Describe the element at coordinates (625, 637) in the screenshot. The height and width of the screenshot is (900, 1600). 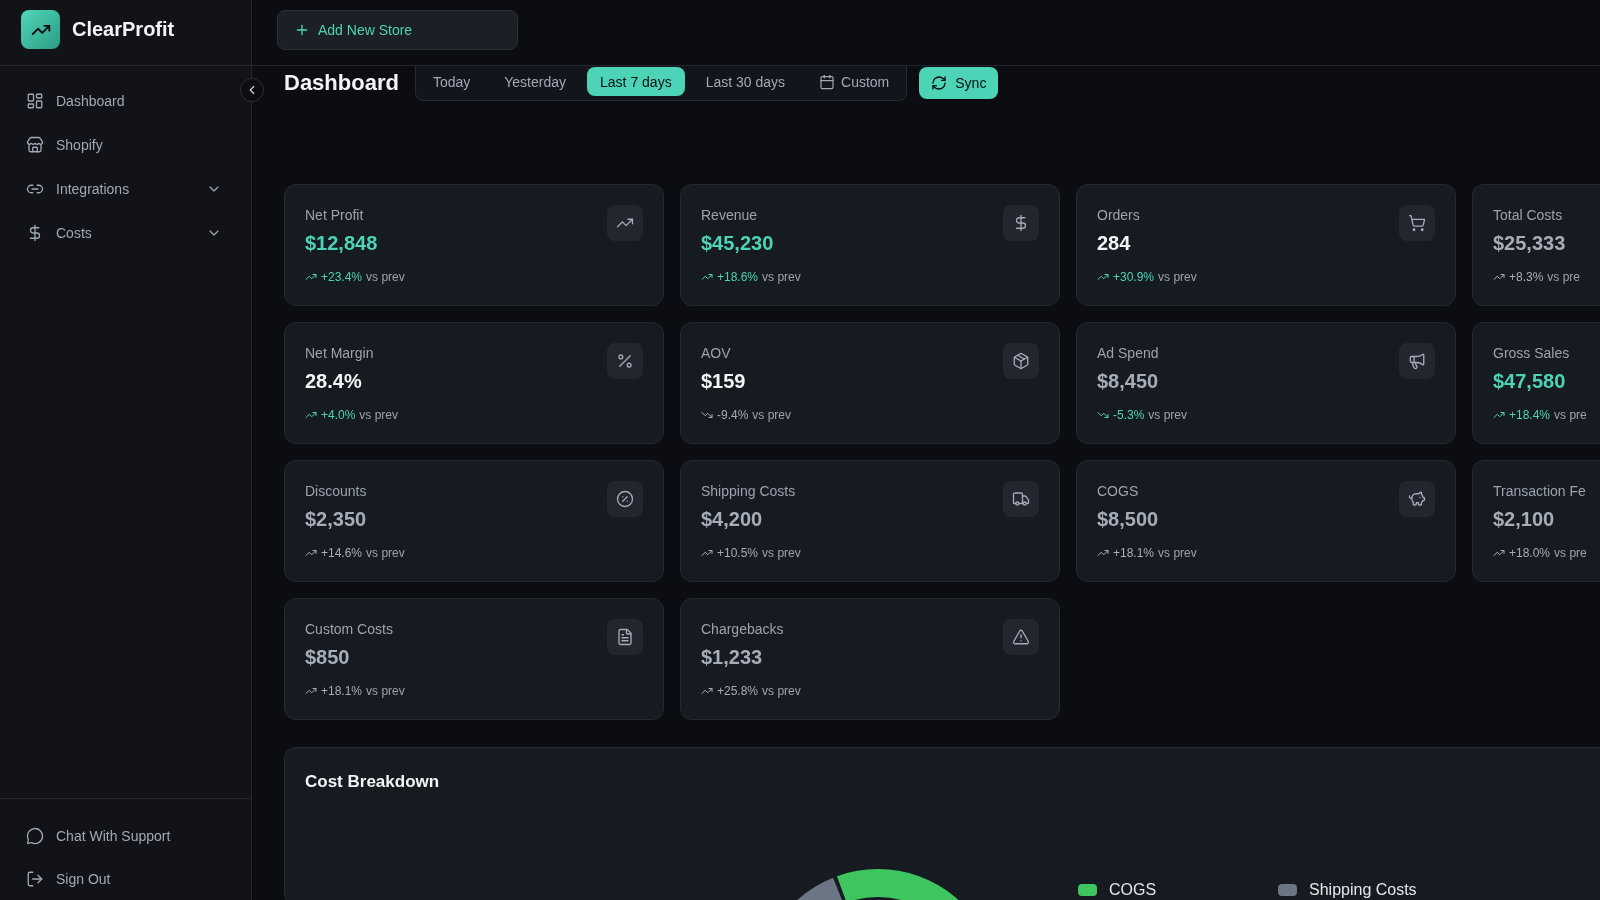
I see `document-icon` at that location.